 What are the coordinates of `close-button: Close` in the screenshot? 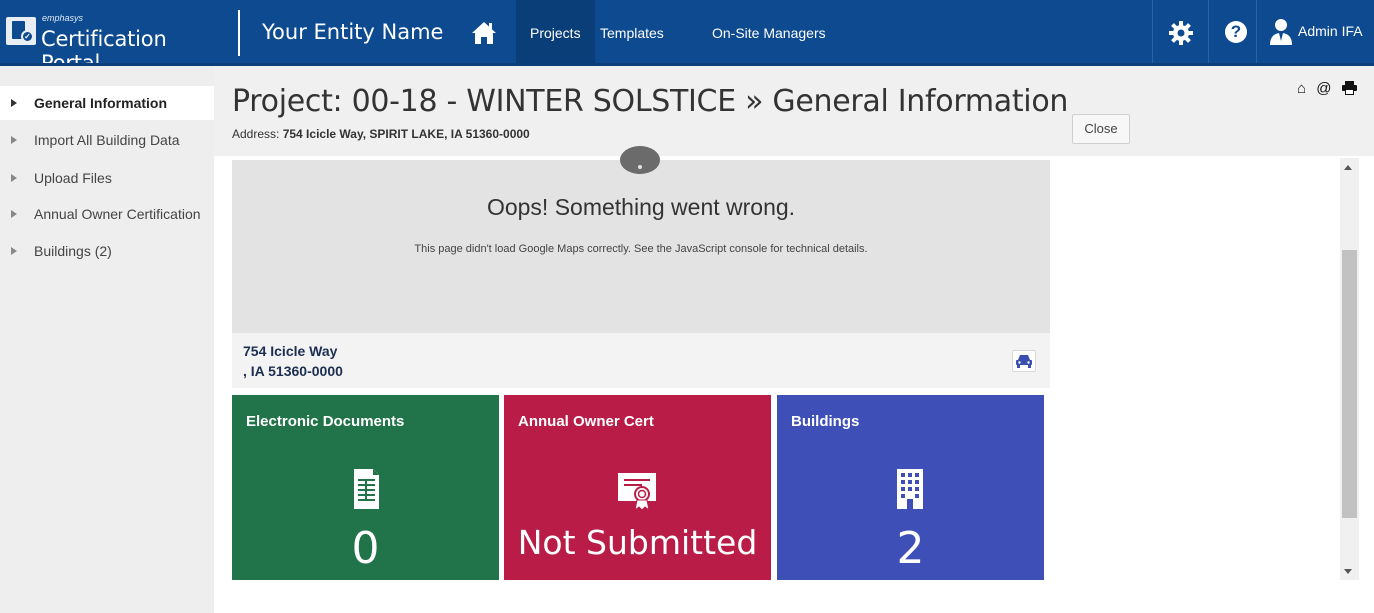 It's located at (1101, 129).